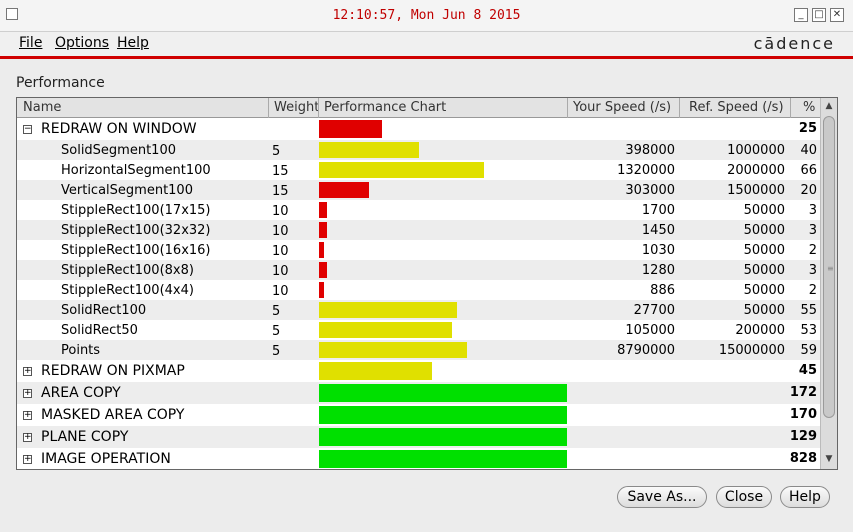  What do you see at coordinates (419, 170) in the screenshot?
I see `table-row: HorizontalSegment100 15 1320000 2000000 66` at bounding box center [419, 170].